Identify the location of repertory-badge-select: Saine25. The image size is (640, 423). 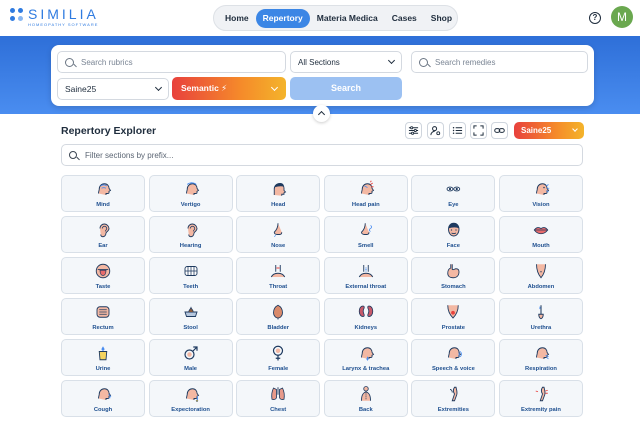
(549, 130).